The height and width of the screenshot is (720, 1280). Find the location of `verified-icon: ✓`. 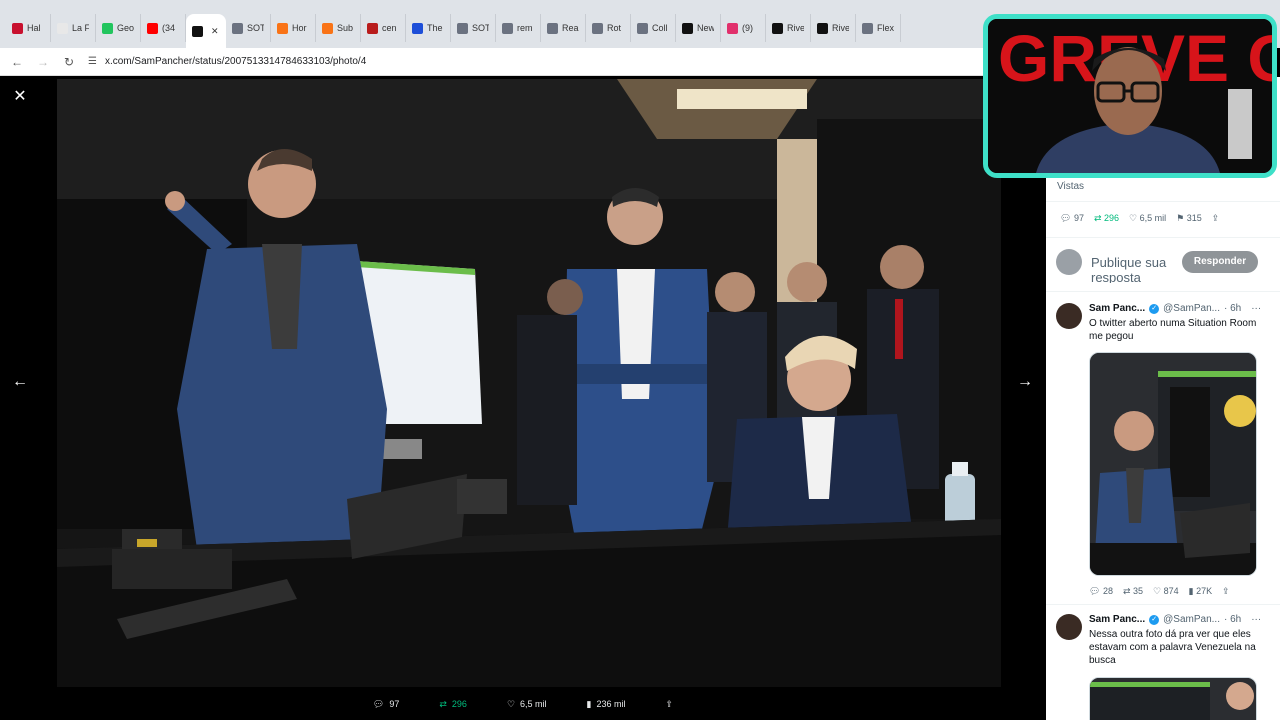

verified-icon: ✓ is located at coordinates (1154, 619).